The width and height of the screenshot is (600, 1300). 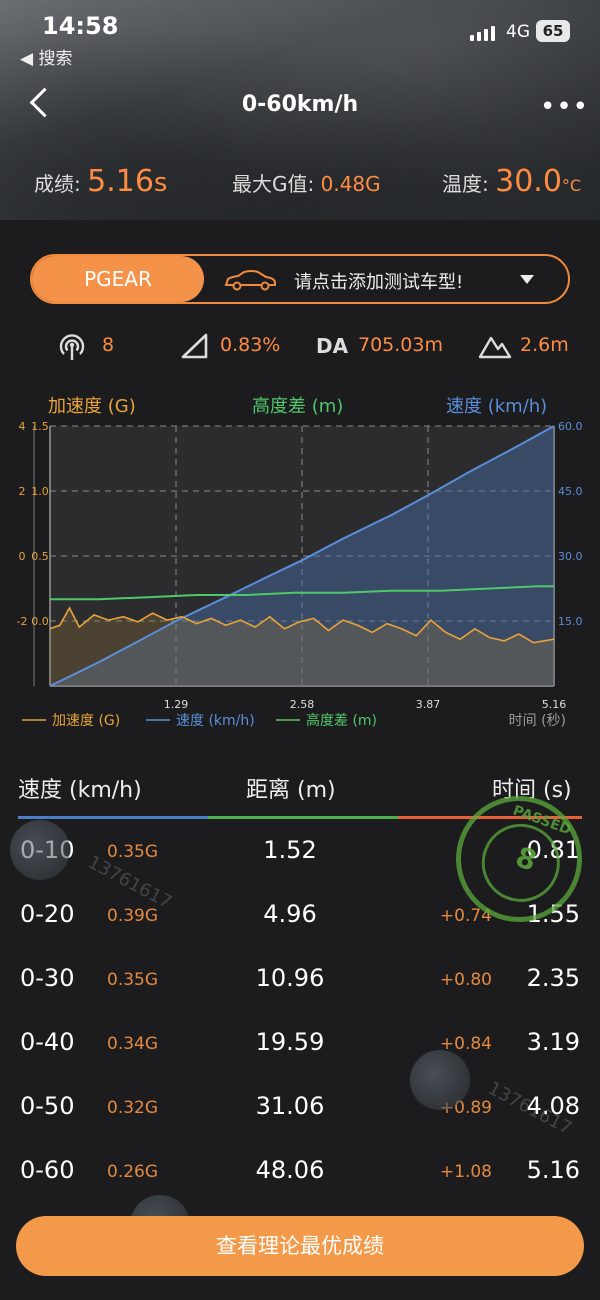 I want to click on speed-range: 0-30, so click(x=47, y=978).